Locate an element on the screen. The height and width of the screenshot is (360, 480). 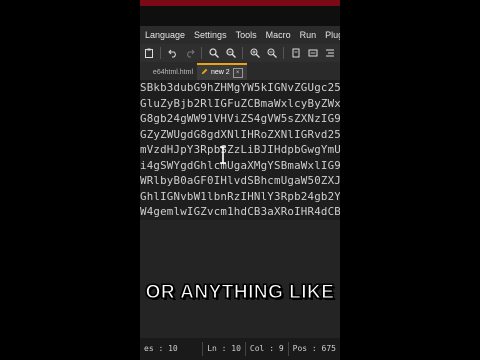
tab-bar: e64html.html new 2 × is located at coordinates (240, 71).